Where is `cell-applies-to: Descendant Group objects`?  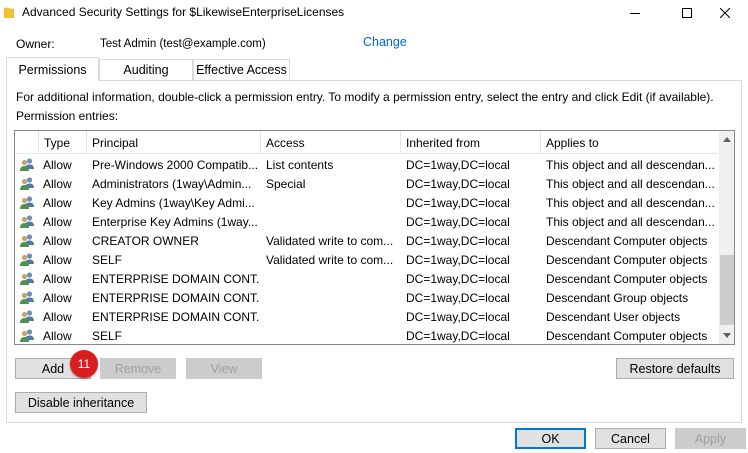
cell-applies-to: Descendant Group objects is located at coordinates (617, 297).